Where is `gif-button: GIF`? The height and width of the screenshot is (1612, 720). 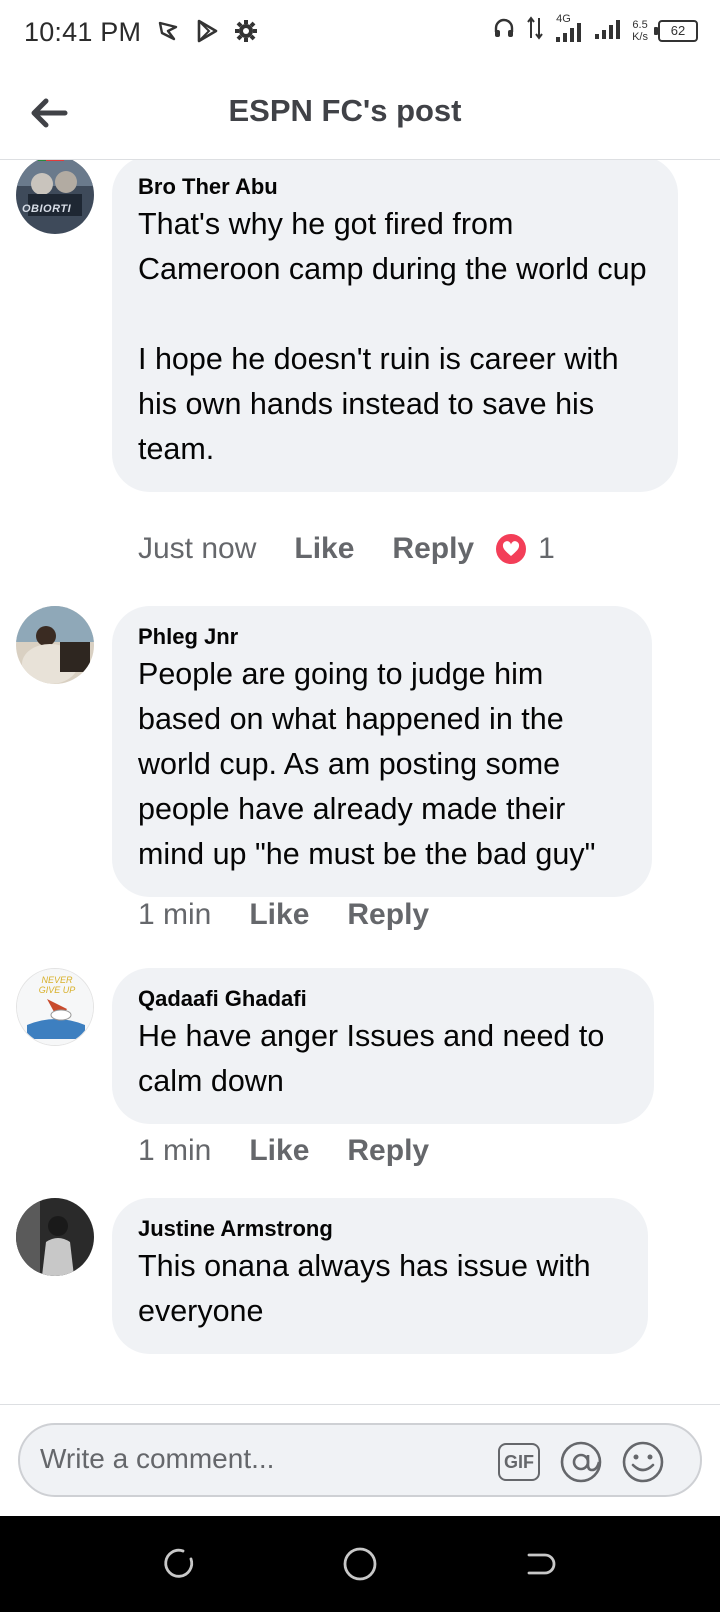 gif-button: GIF is located at coordinates (519, 1462).